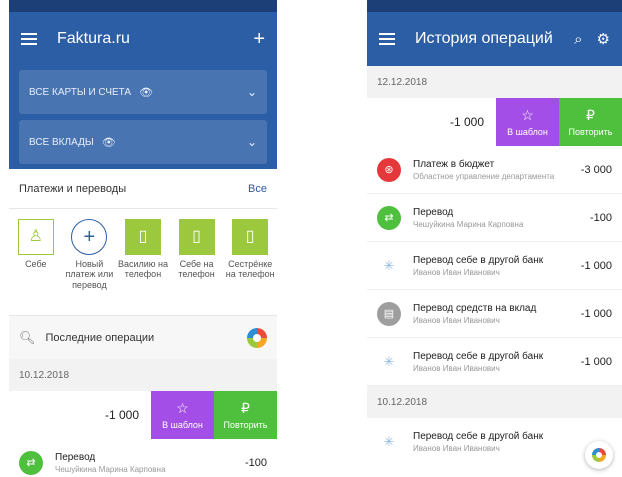 This screenshot has height=477, width=622. I want to click on all-cards-dropdown: ВСЕ КАРТЫ И СЧЕТА 👁 ⌄, so click(143, 92).